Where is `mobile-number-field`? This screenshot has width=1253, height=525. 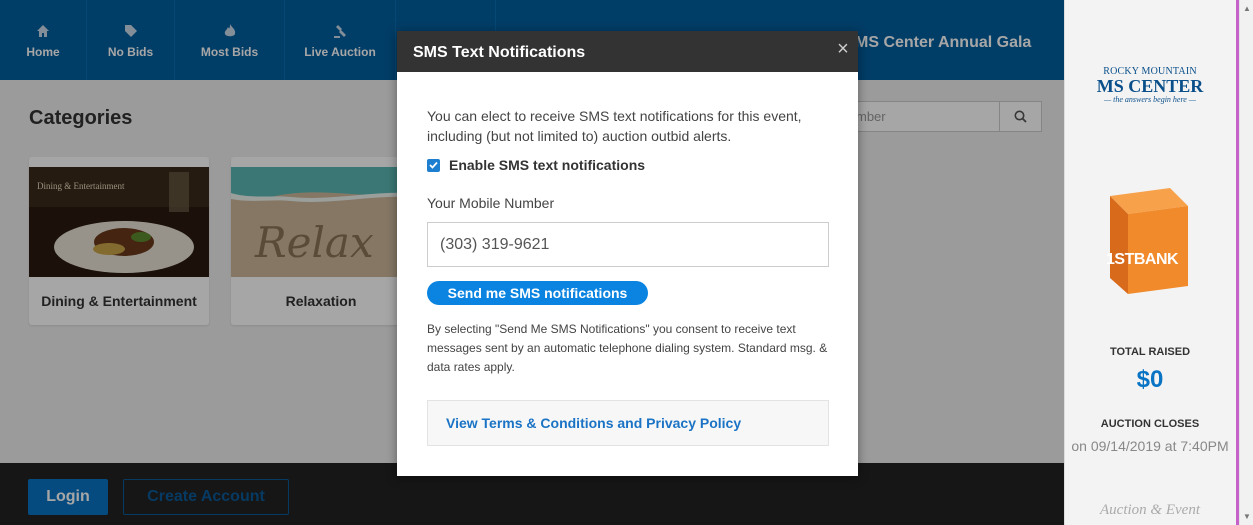 mobile-number-field is located at coordinates (628, 244).